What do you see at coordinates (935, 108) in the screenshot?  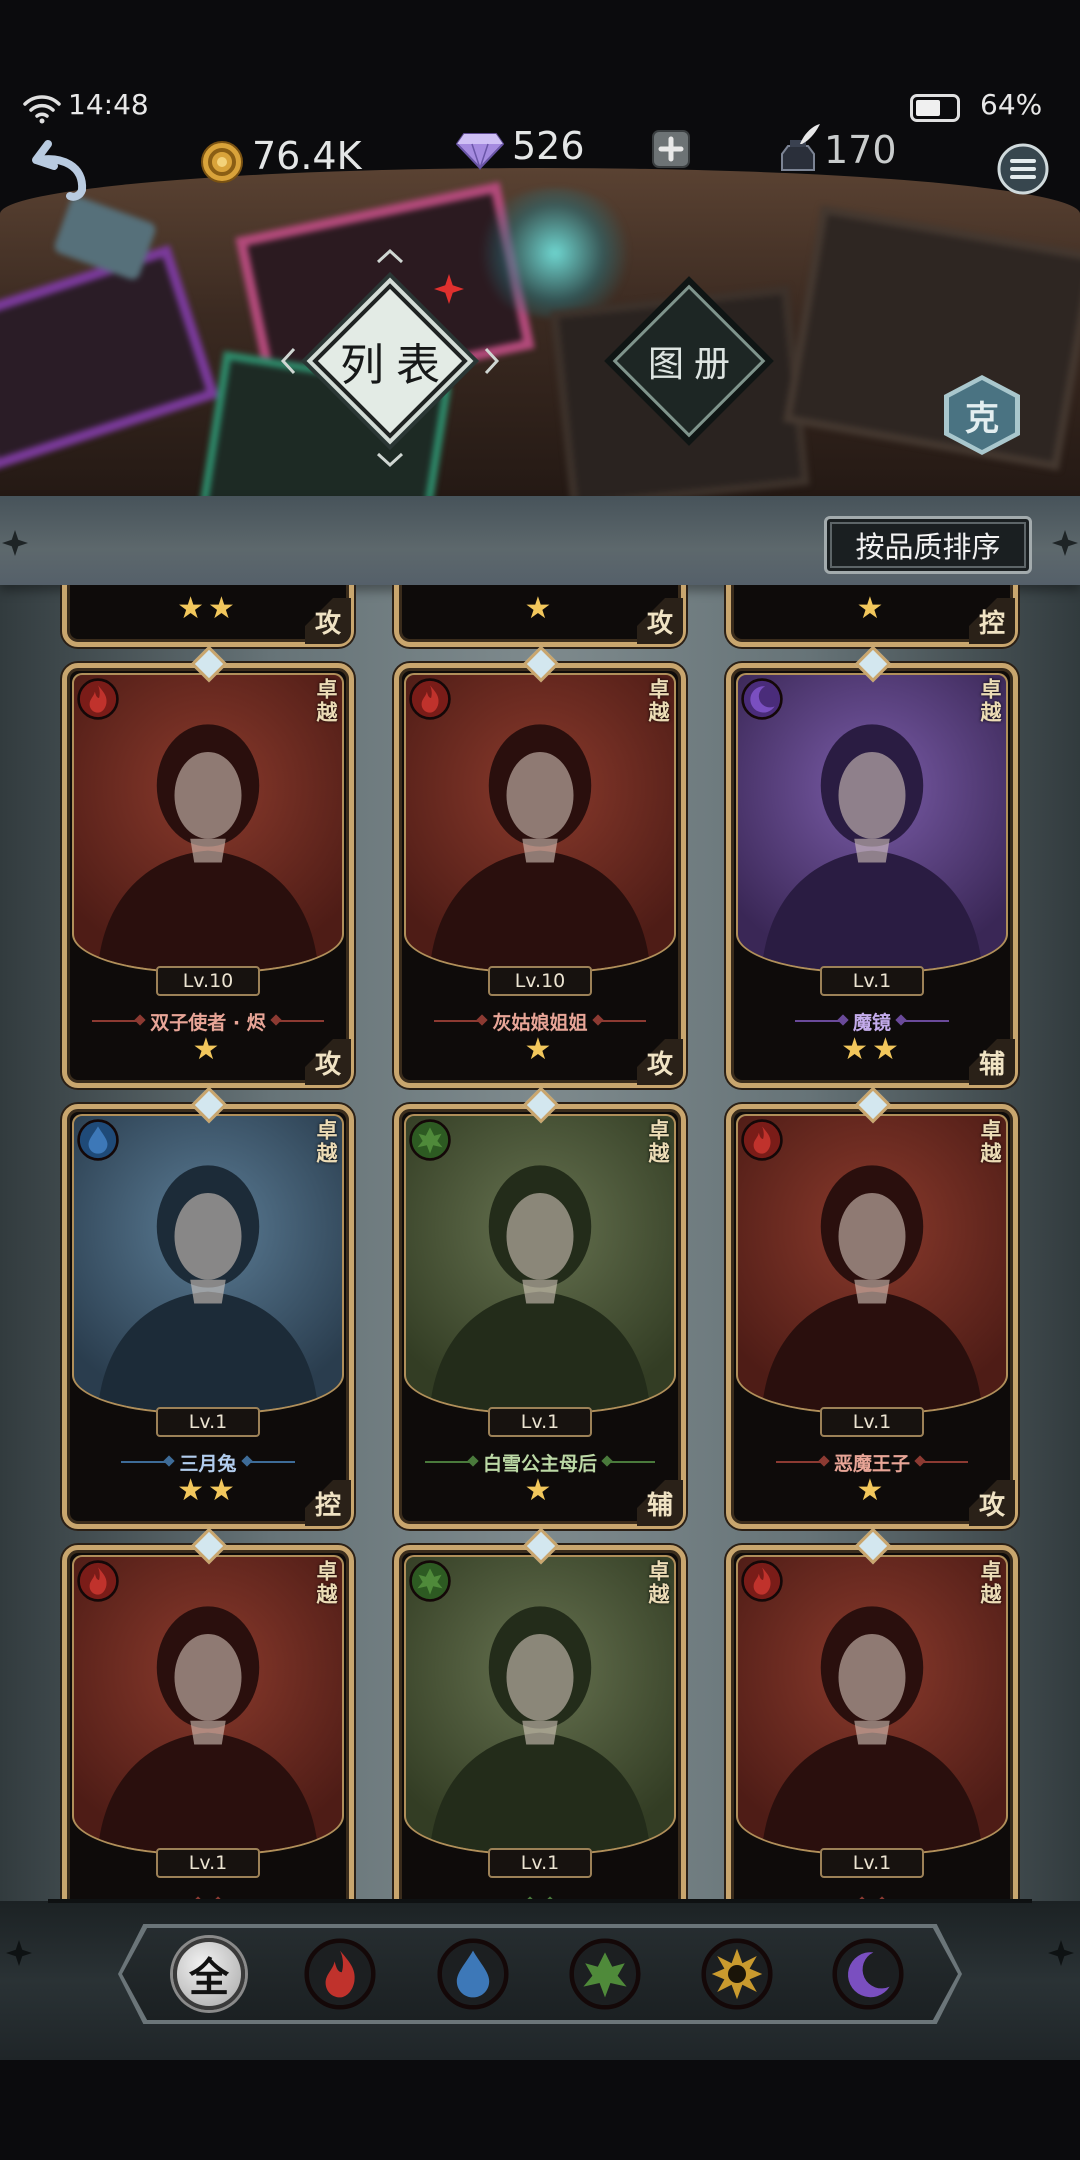 I see `battery-icon` at bounding box center [935, 108].